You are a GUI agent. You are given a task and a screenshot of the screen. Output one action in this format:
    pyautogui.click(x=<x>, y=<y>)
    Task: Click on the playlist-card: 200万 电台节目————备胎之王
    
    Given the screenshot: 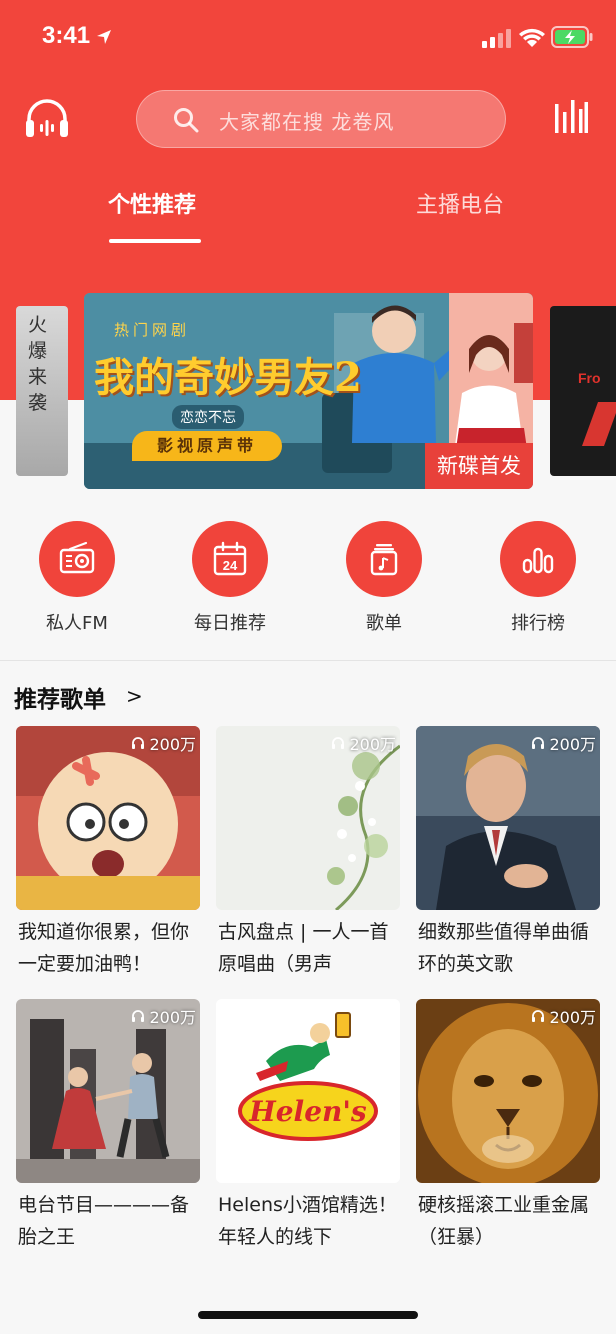 What is the action you would take?
    pyautogui.click(x=108, y=1130)
    